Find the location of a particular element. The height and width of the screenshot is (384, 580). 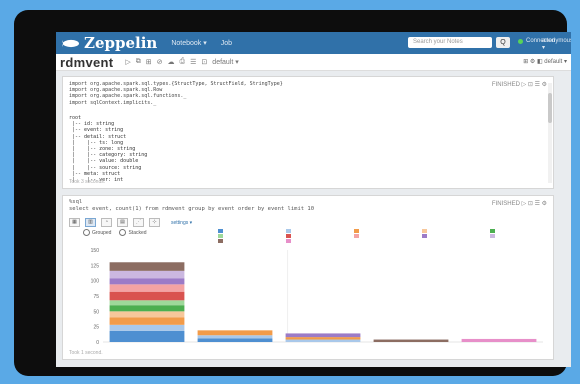

nav-notebook: Notebook ▾ is located at coordinates (188, 43).